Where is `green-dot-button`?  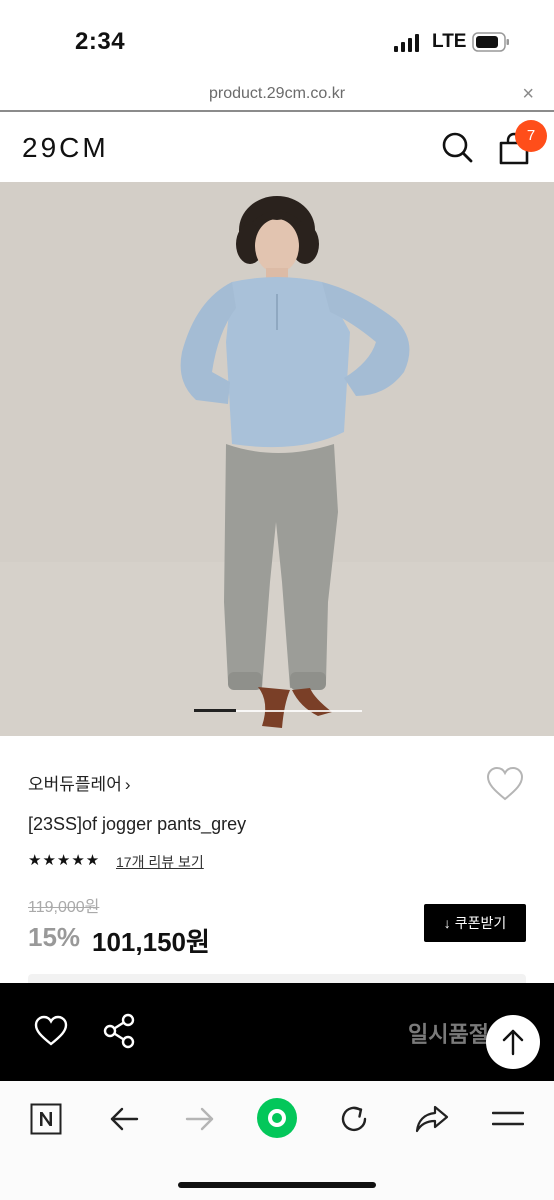
green-dot-button is located at coordinates (277, 1118).